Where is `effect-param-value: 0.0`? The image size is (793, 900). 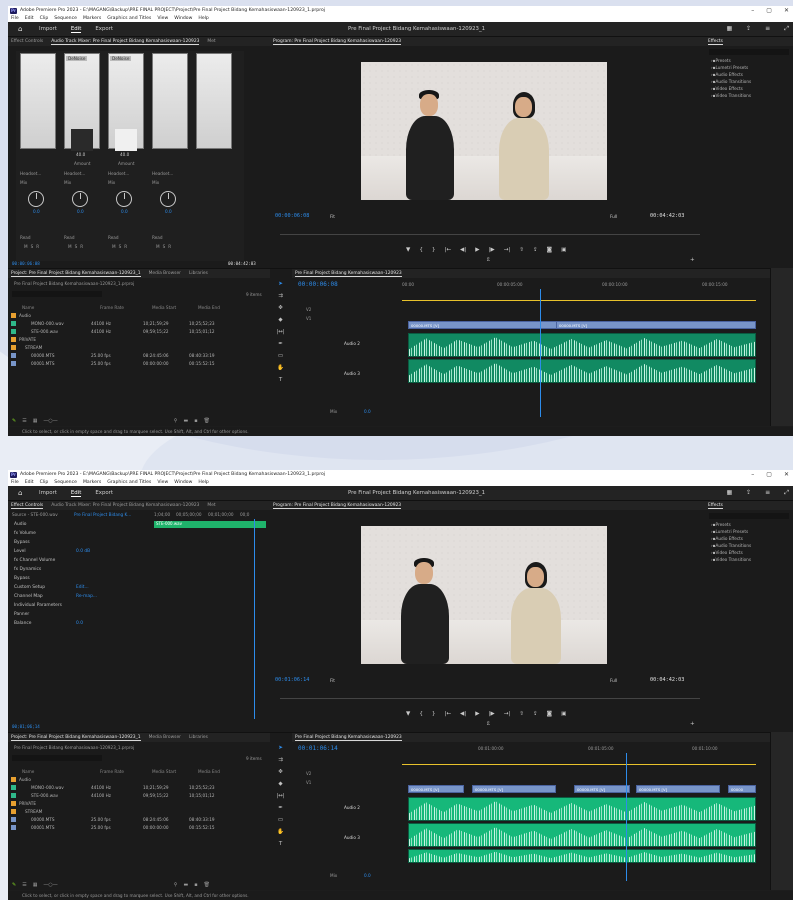
effect-param-value: 0.0 is located at coordinates (79, 623).